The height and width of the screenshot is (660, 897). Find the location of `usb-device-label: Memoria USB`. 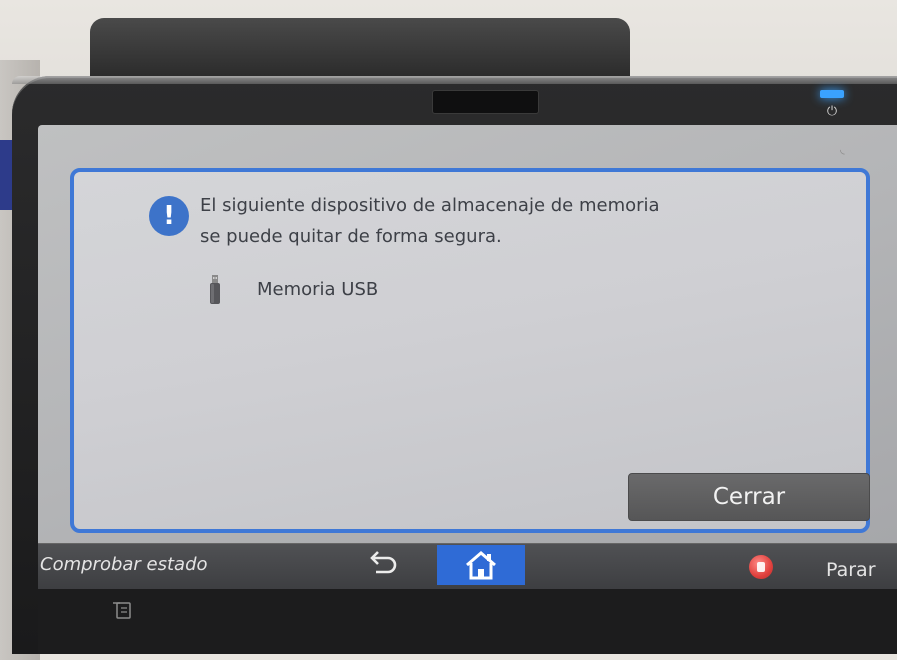

usb-device-label: Memoria USB is located at coordinates (318, 289).